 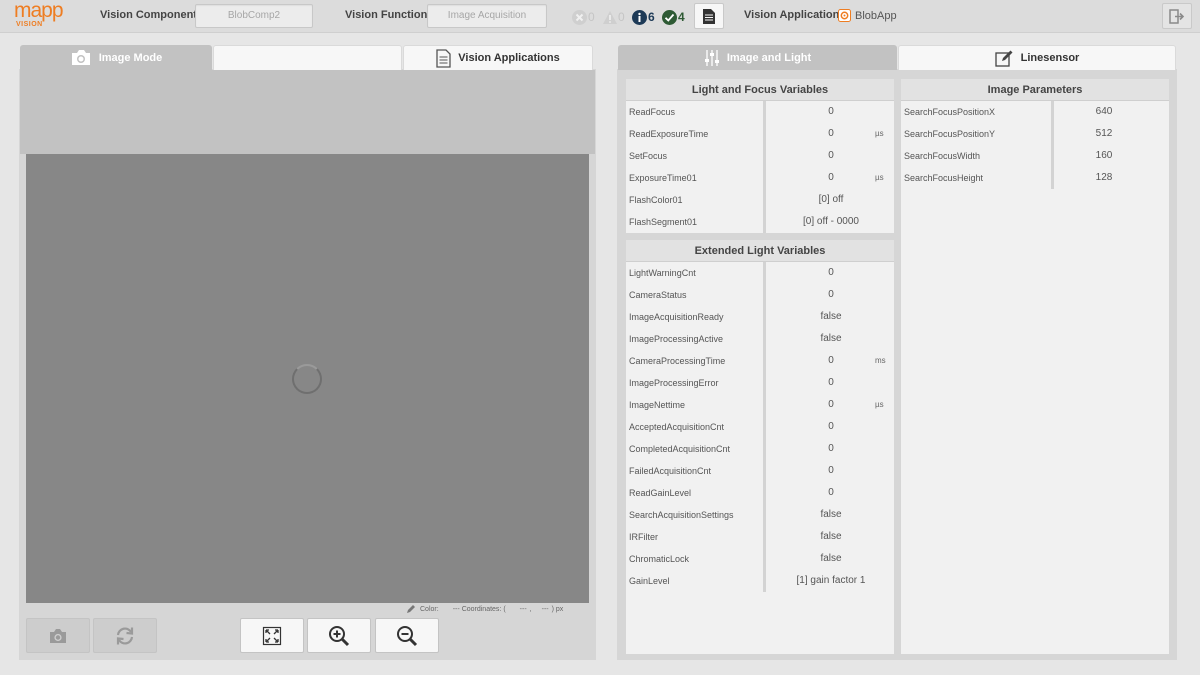 I want to click on variable-row: ExposureTime01 0 µs, so click(x=760, y=178).